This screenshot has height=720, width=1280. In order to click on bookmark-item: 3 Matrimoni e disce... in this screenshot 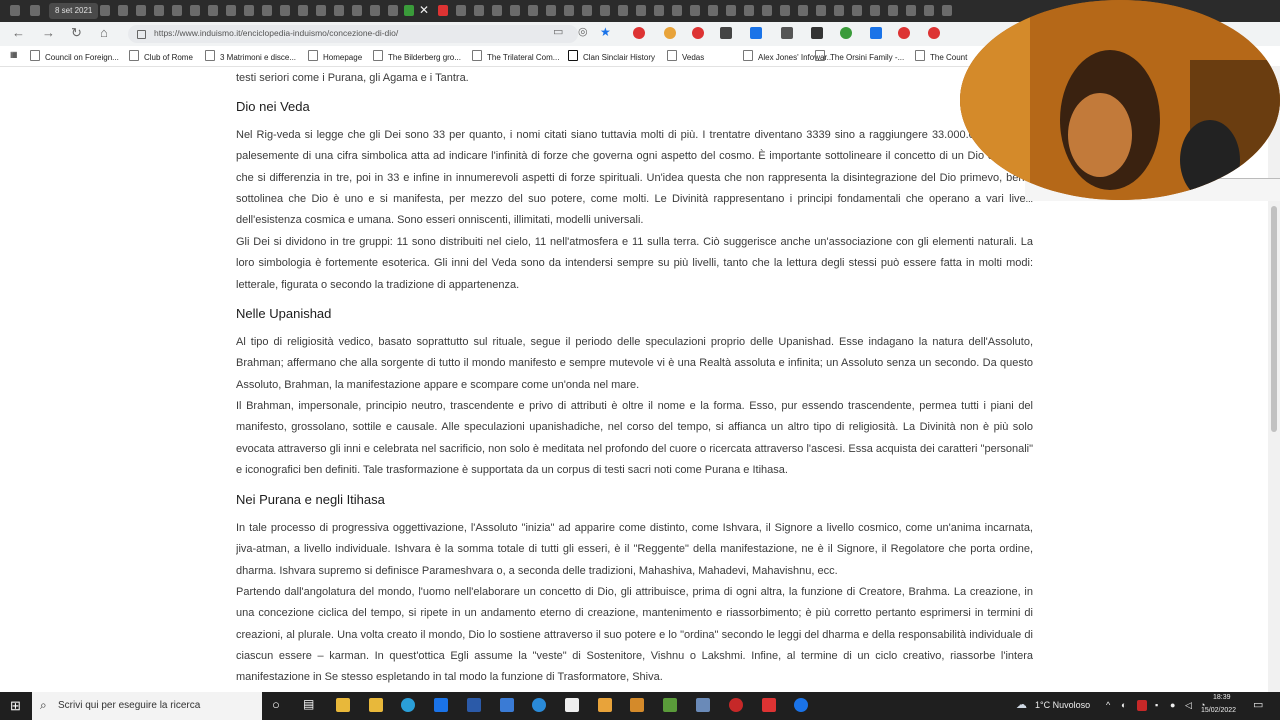, I will do `click(250, 56)`.